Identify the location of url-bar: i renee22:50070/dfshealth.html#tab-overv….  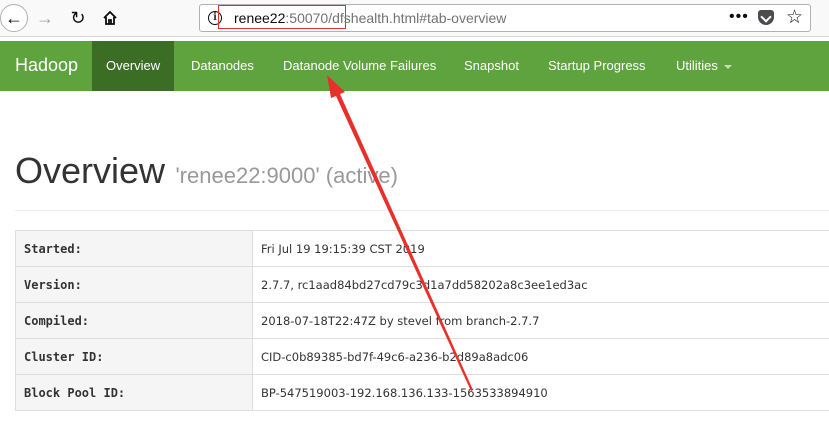
(505, 18).